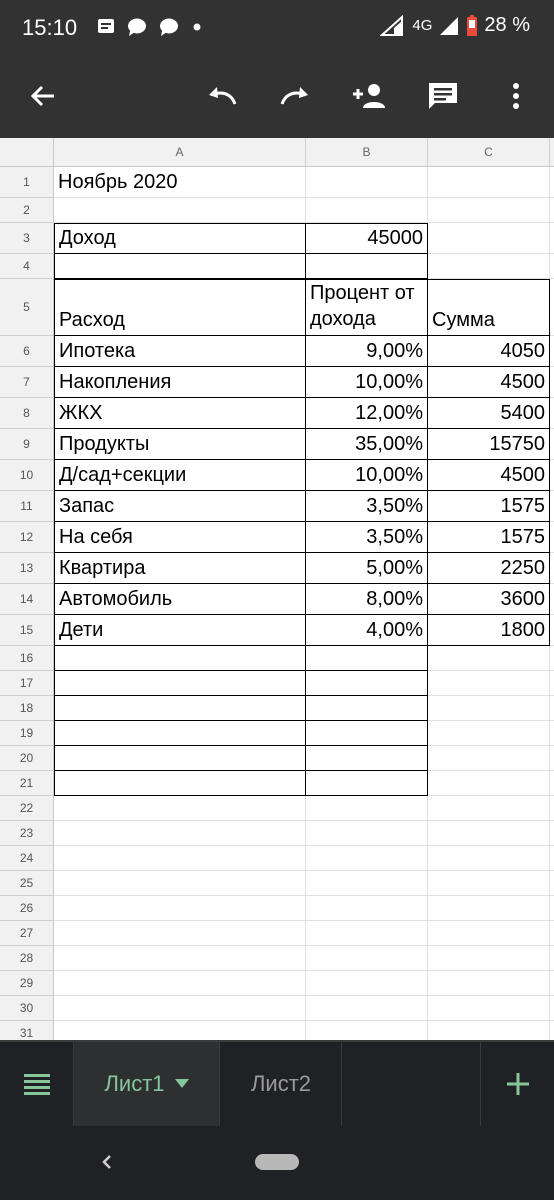 This screenshot has width=554, height=1200. Describe the element at coordinates (27, 958) in the screenshot. I see `row-header: 28` at that location.